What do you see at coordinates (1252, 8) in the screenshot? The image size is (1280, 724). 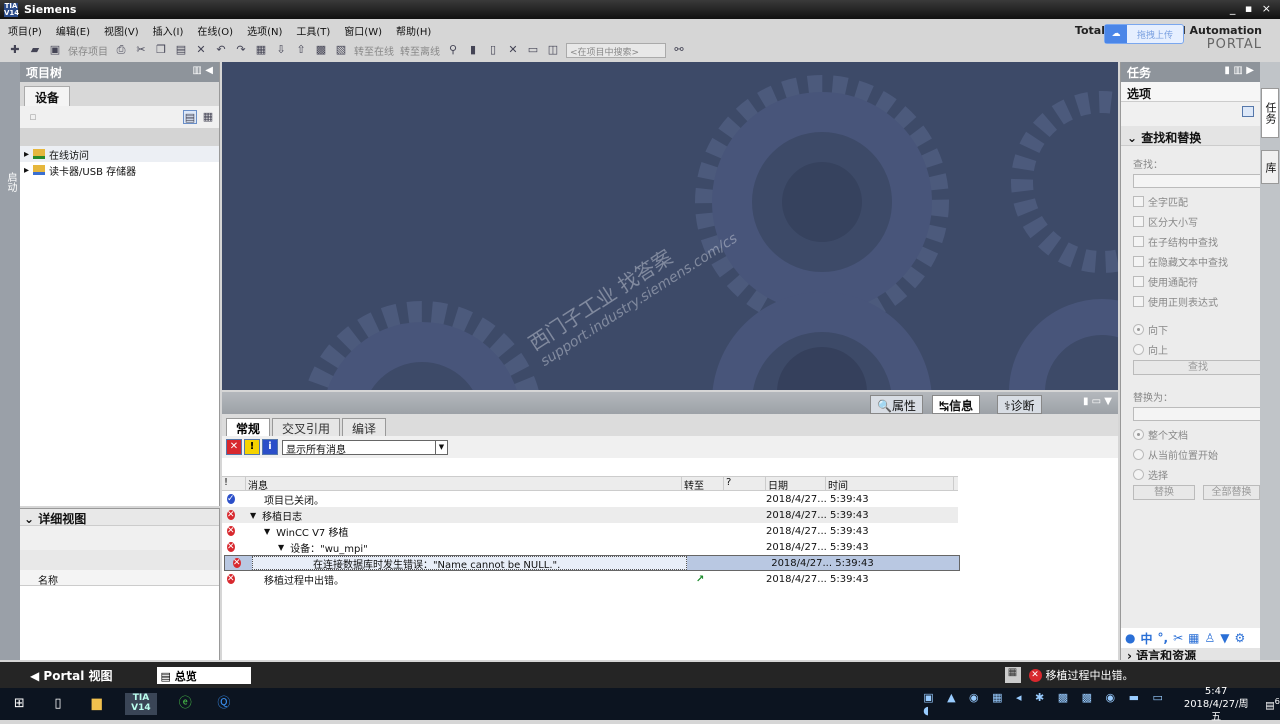 I see `window-controls: _ ▪ ×` at bounding box center [1252, 8].